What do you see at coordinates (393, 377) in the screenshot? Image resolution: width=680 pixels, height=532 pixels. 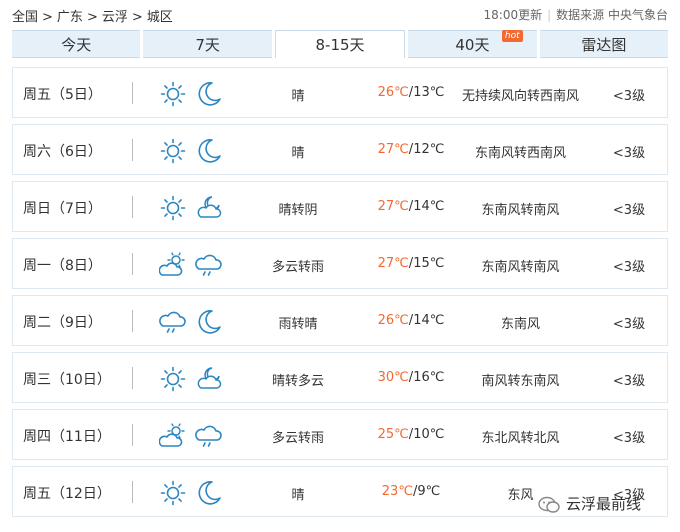 I see `temp-high: 30℃` at bounding box center [393, 377].